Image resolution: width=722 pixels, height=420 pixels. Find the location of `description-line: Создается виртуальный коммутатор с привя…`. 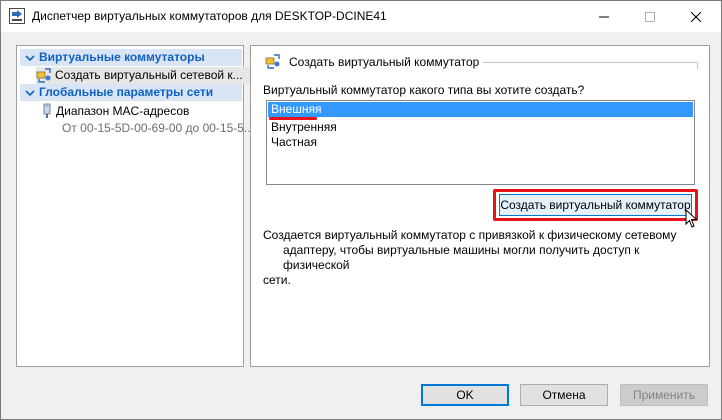

description-line: Создается виртуальный коммутатор с привя… is located at coordinates (470, 235).